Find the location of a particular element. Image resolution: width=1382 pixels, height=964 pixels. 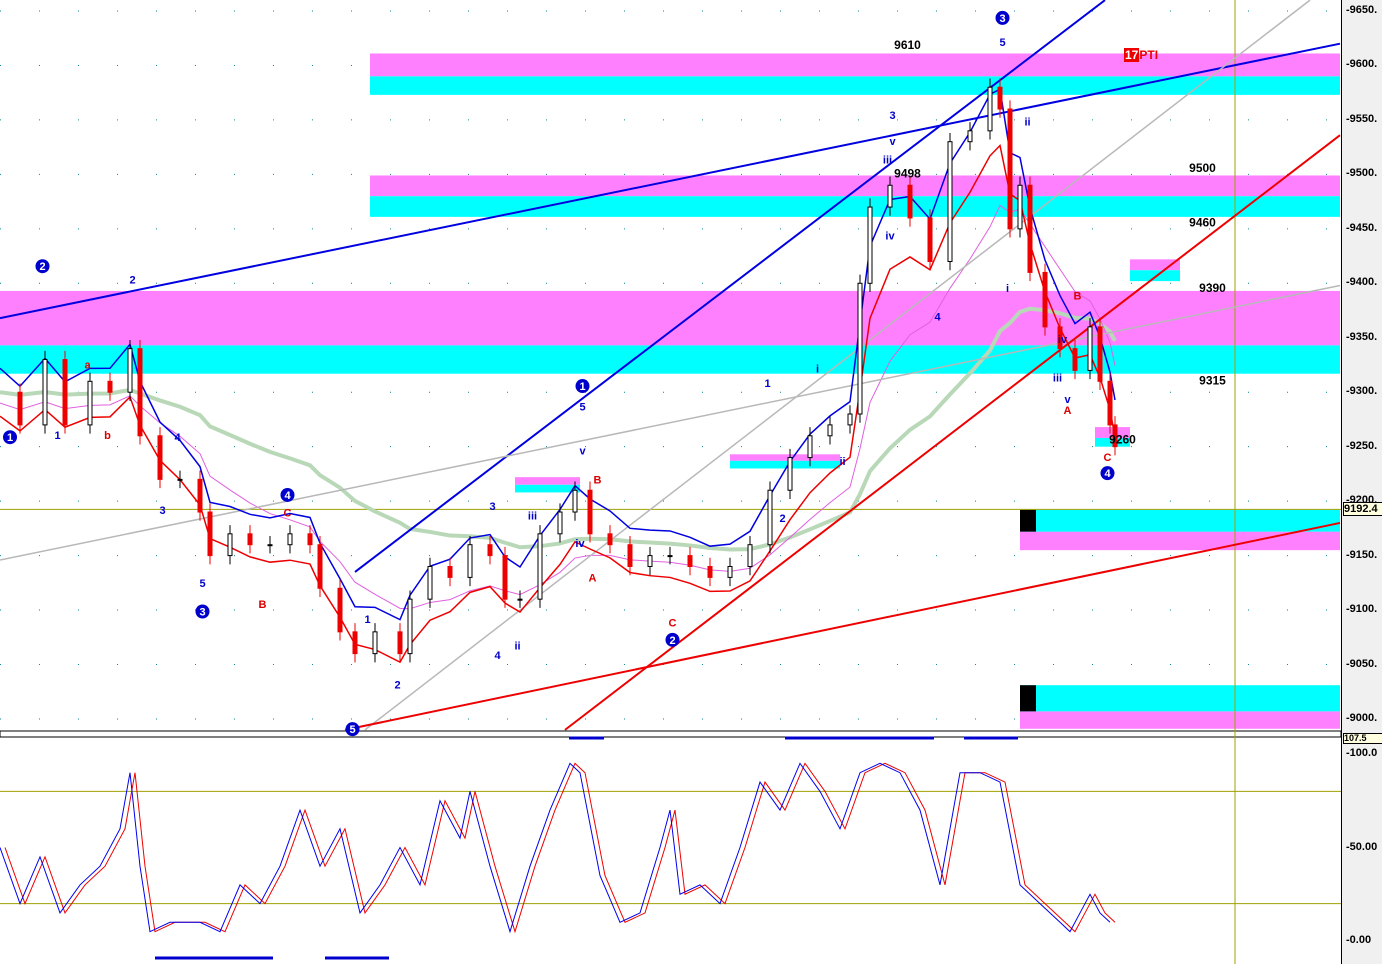

price-tick: -9450. is located at coordinates (1362, 227).